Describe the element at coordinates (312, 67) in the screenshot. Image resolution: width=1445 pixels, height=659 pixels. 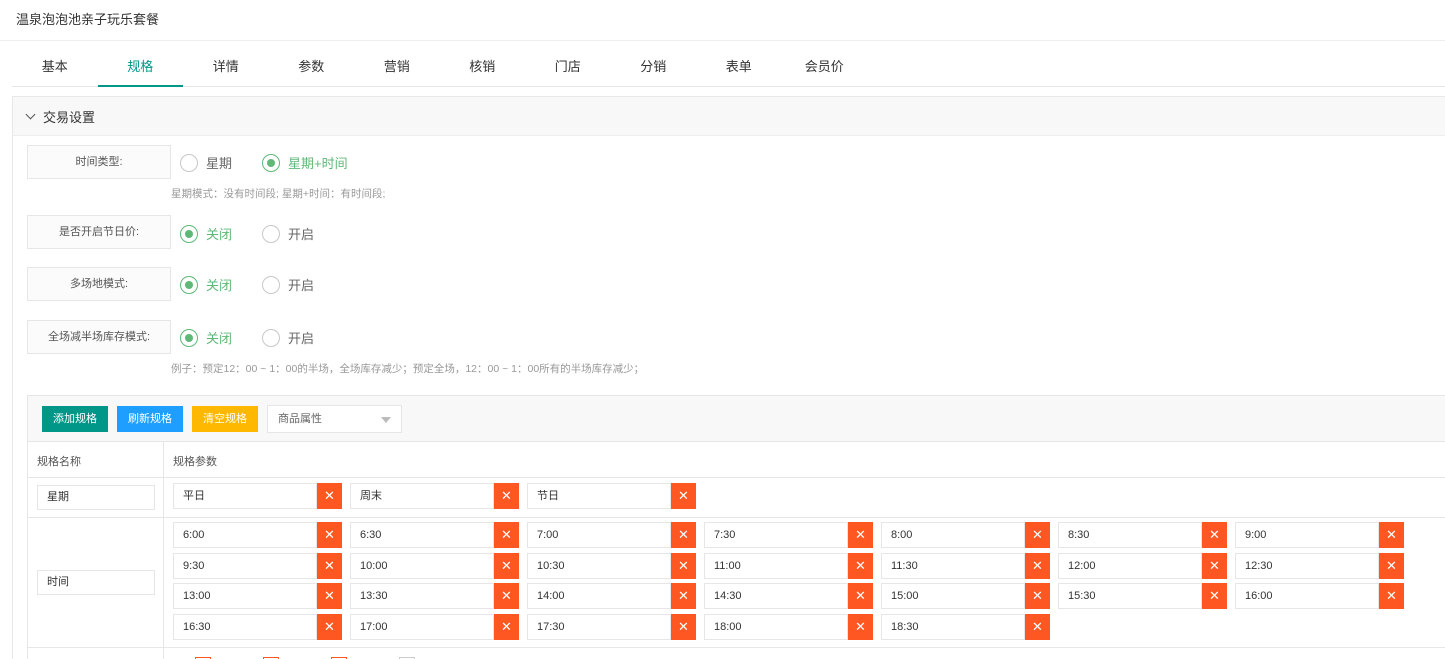
I see `tab-params: 参数` at that location.